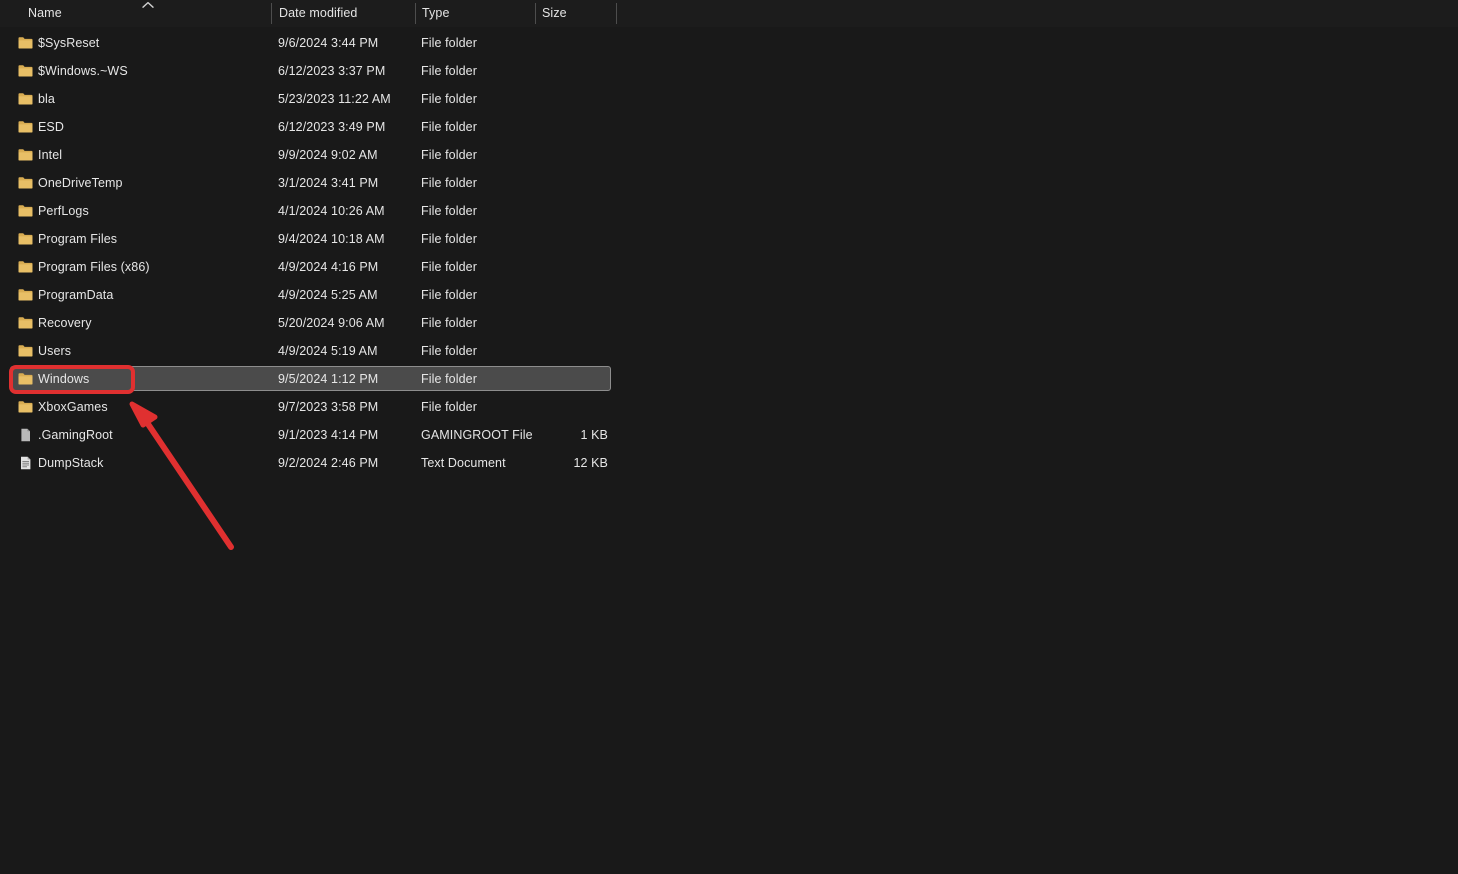 The height and width of the screenshot is (874, 1458). What do you see at coordinates (729, 43) in the screenshot?
I see `file-row: $SysReset 9/6/2024 3:44 PM File folder` at bounding box center [729, 43].